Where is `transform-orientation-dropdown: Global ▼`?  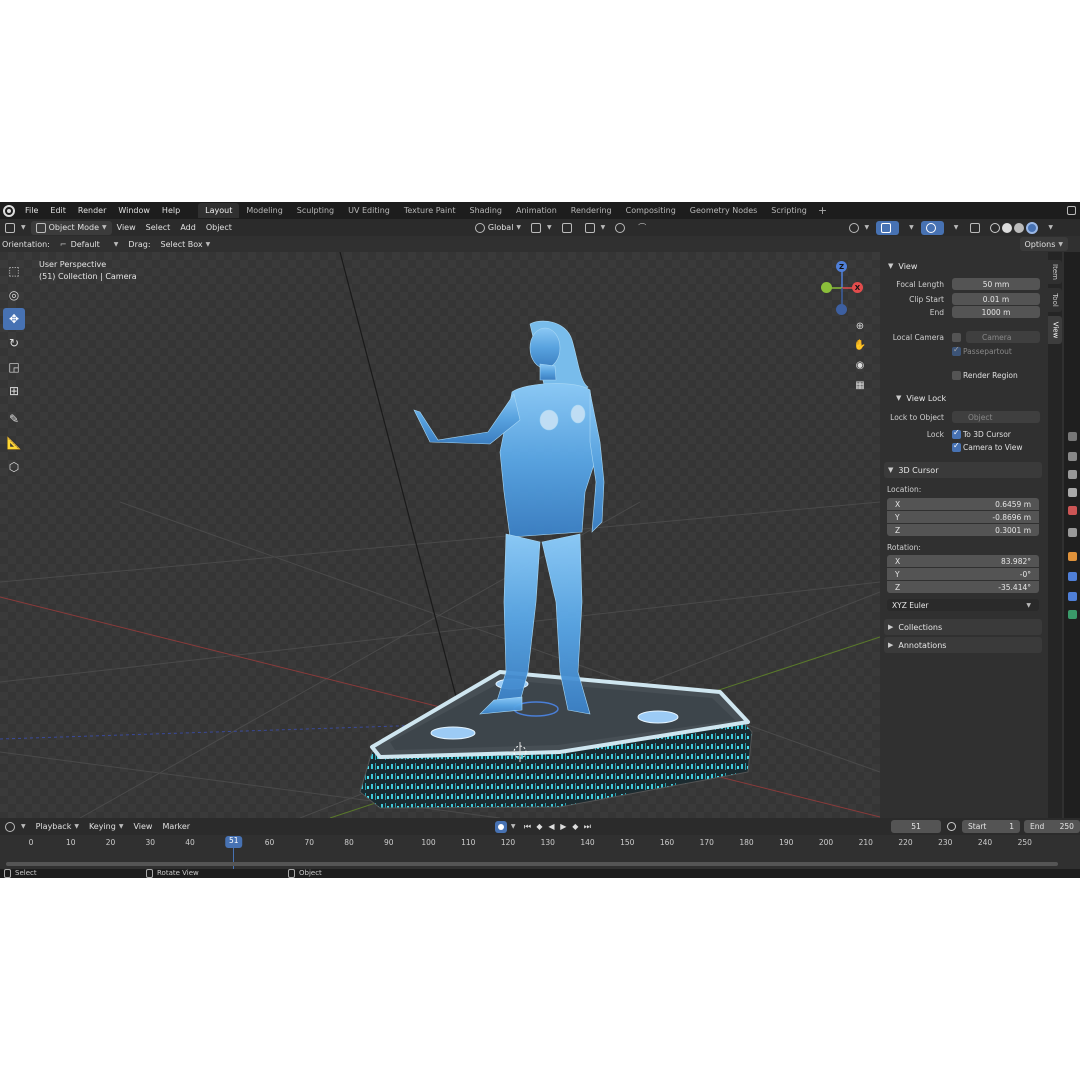
transform-orientation-dropdown: Global ▼ is located at coordinates (498, 228).